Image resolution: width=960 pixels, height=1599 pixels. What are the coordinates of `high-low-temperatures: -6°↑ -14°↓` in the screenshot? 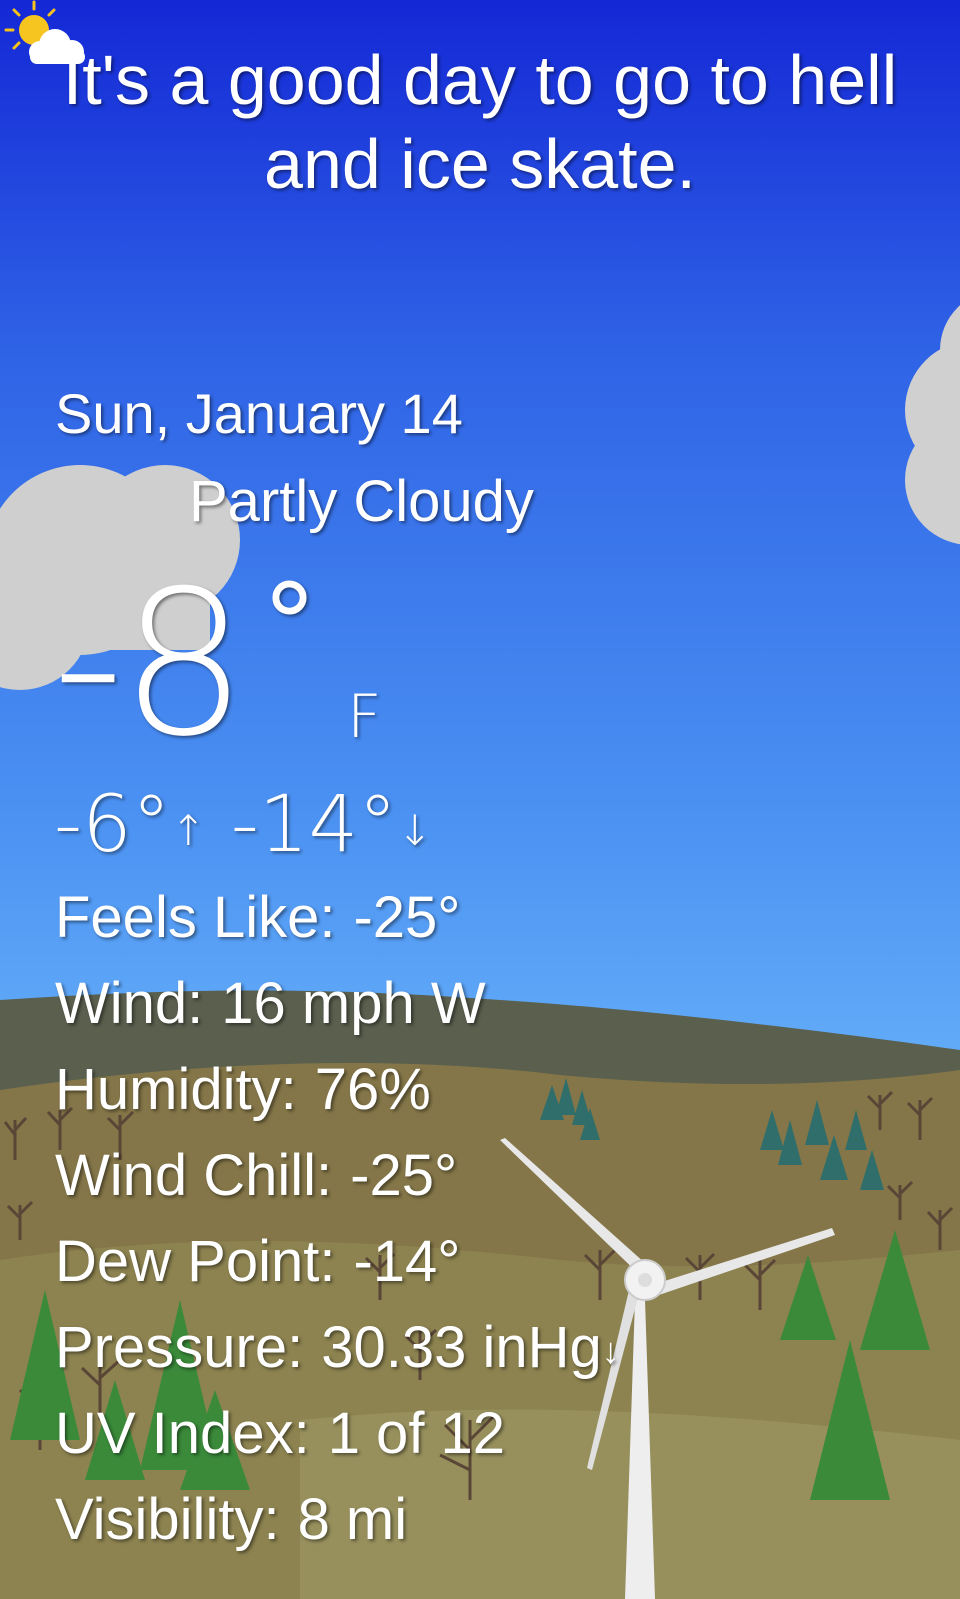 It's located at (243, 825).